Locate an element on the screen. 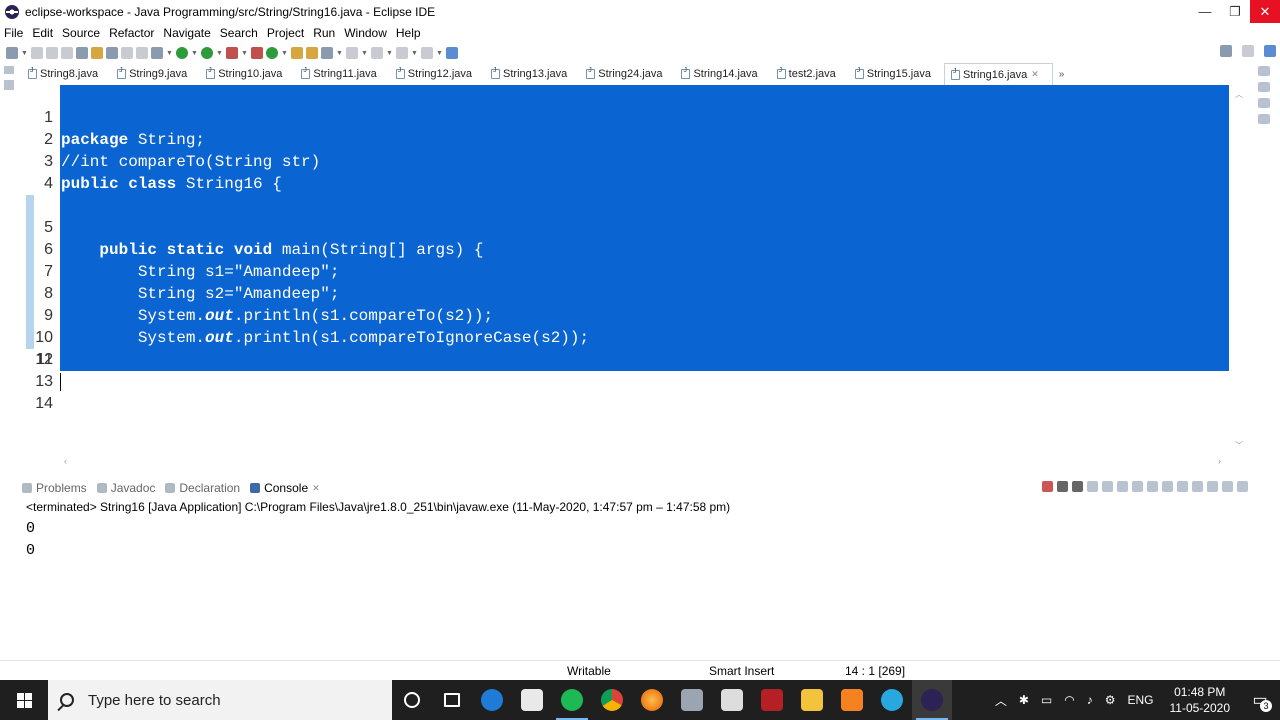 The height and width of the screenshot is (720, 1280). minimize-button: — is located at coordinates (1205, 11).